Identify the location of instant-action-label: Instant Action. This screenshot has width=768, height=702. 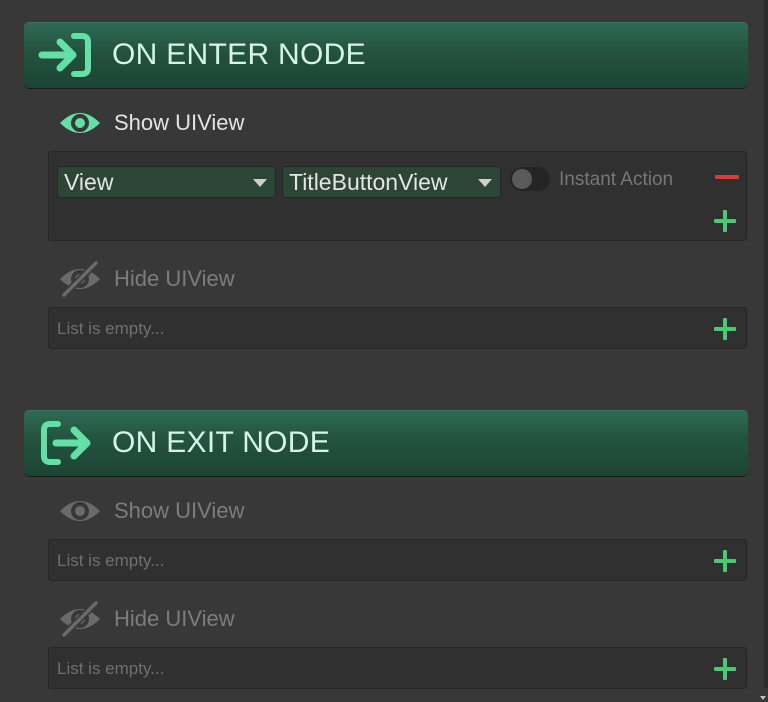
(616, 179).